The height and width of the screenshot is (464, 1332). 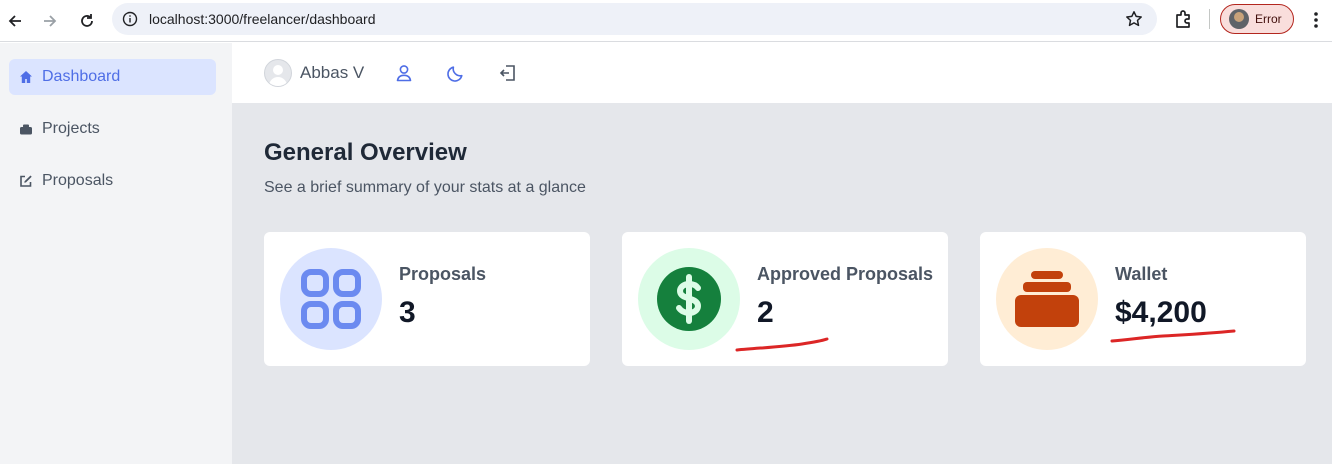 I want to click on site-info-icon, so click(x=130, y=19).